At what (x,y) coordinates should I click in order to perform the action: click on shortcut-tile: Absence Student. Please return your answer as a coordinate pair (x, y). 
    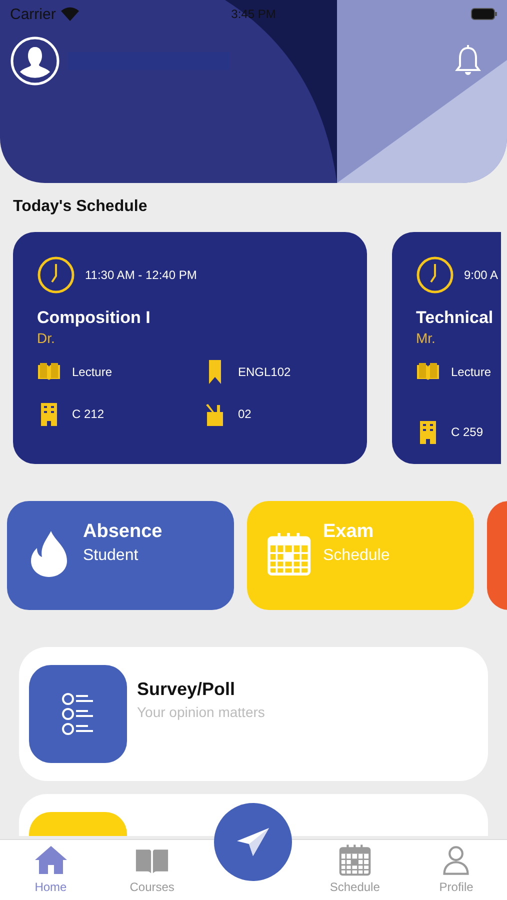
    Looking at the image, I should click on (120, 555).